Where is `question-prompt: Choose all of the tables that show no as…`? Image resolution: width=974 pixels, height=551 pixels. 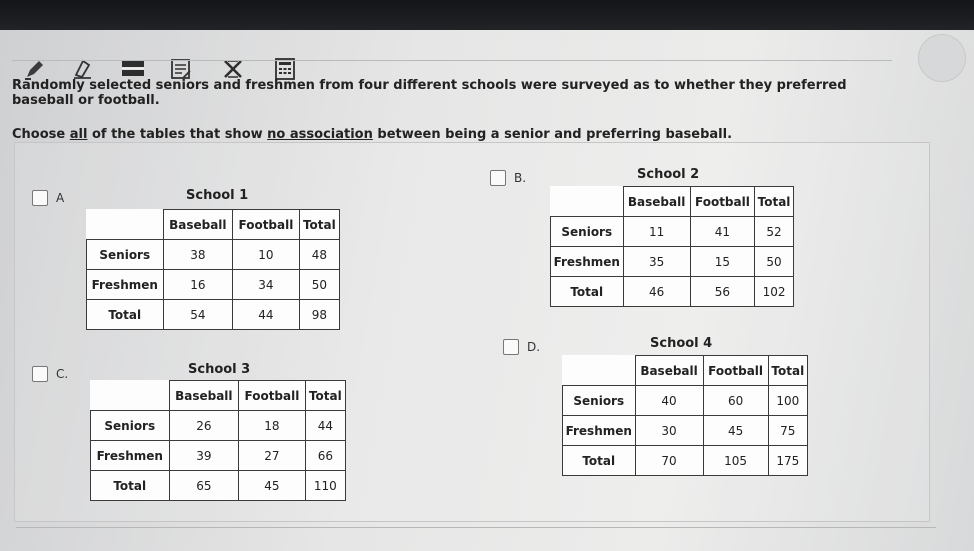 question-prompt: Choose all of the tables that show no as… is located at coordinates (372, 134).